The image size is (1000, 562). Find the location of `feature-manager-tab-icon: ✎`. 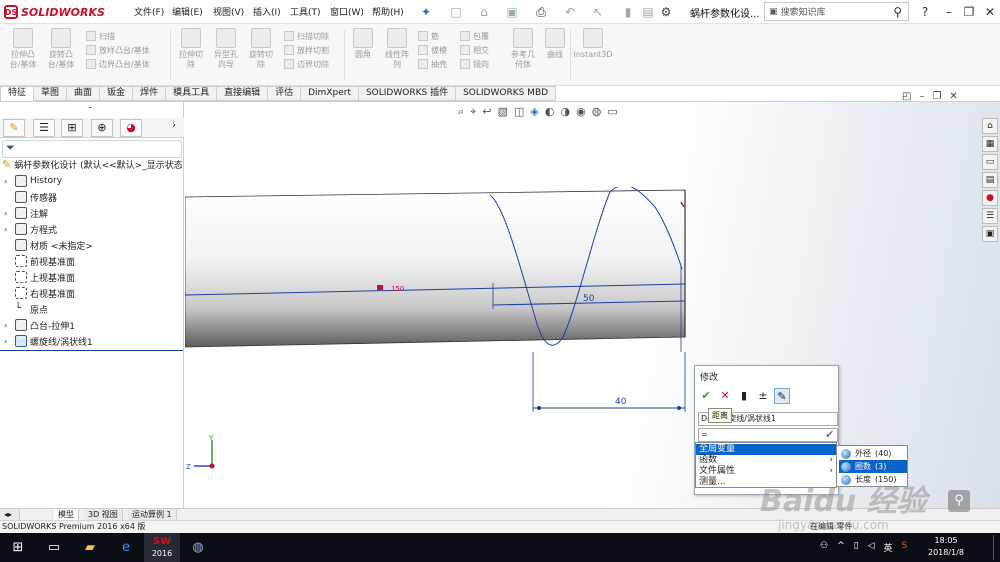

feature-manager-tab-icon: ✎ is located at coordinates (14, 128).